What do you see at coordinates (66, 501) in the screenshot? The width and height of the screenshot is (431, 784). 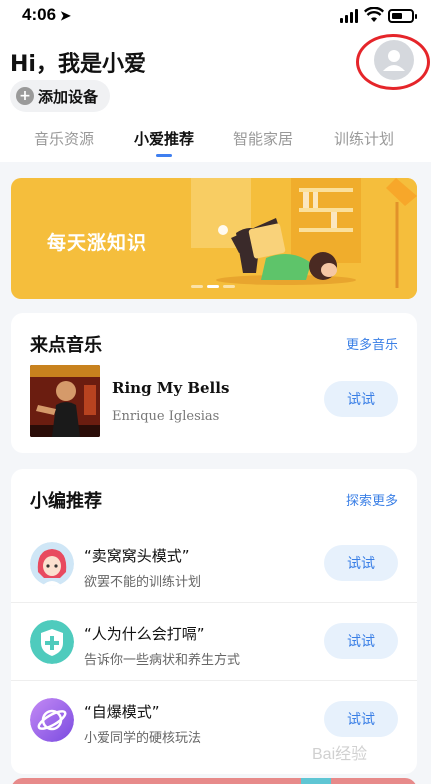 I see `editor-picks-title: 小编推荐` at bounding box center [66, 501].